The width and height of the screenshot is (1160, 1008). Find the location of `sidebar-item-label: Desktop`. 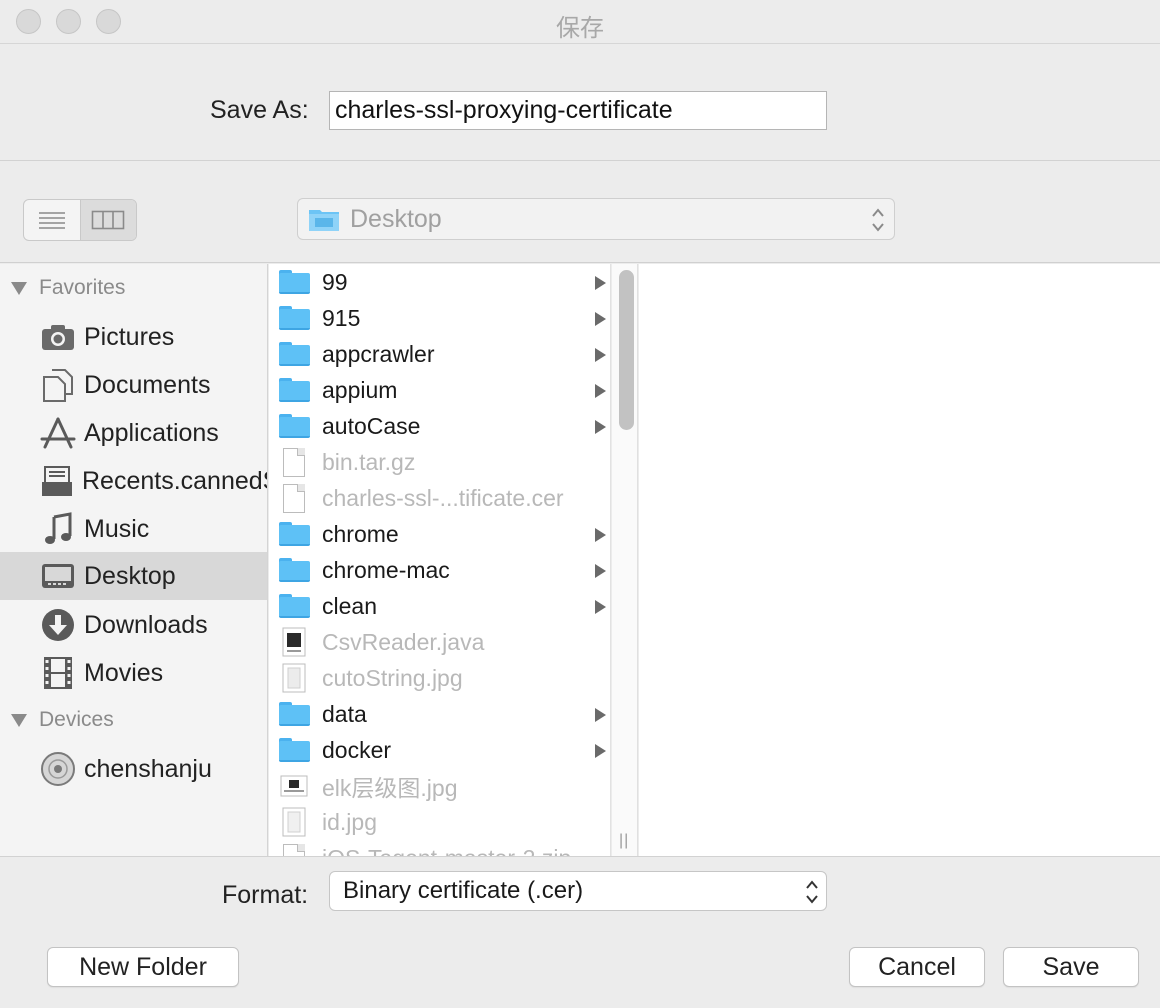

sidebar-item-label: Desktop is located at coordinates (130, 575).